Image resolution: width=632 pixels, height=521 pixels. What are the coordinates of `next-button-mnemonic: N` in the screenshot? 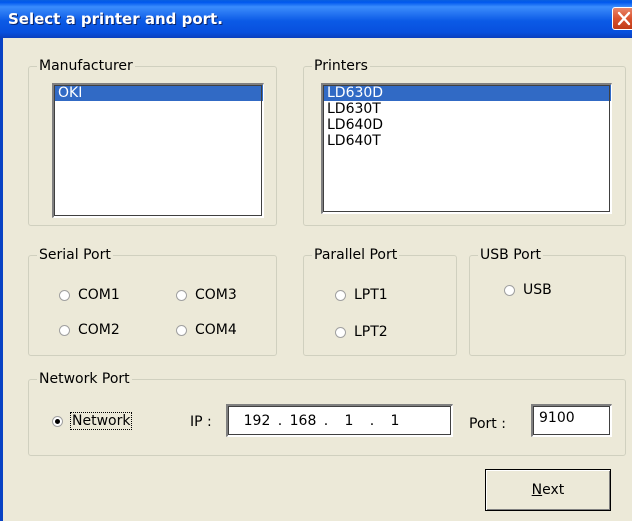 It's located at (537, 490).